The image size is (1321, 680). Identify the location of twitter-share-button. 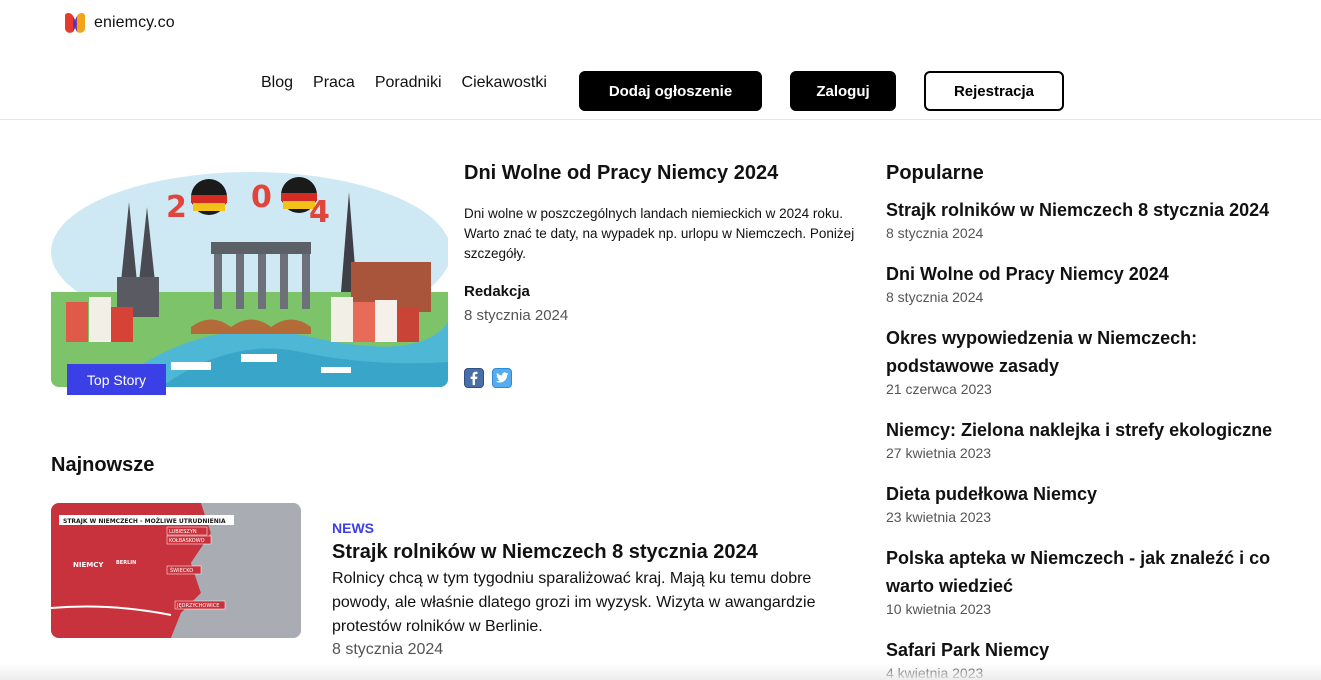
(502, 378).